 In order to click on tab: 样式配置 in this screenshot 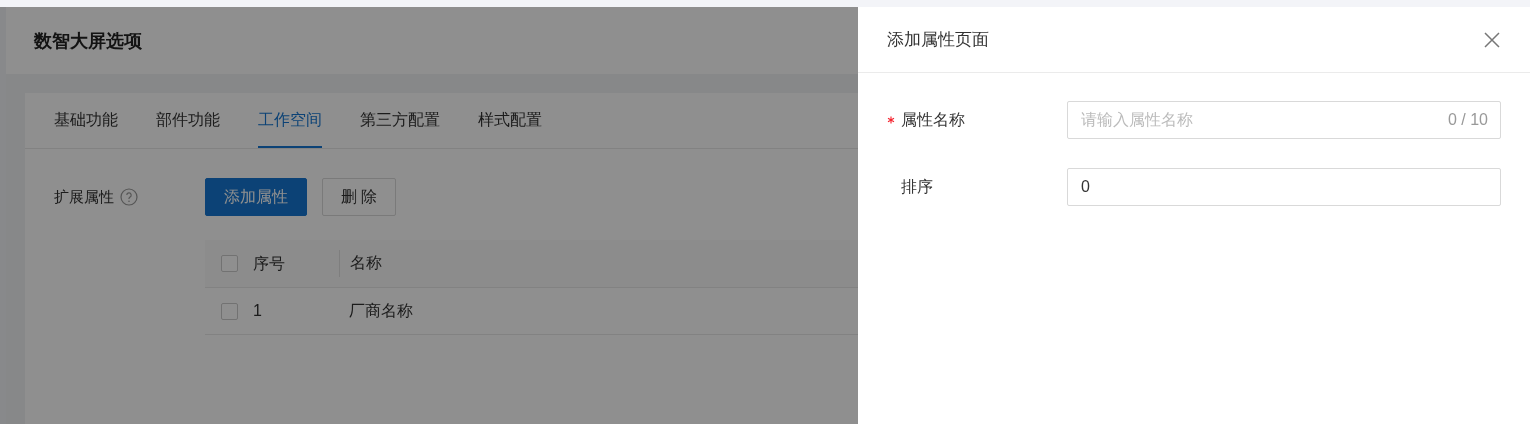, I will do `click(510, 120)`.